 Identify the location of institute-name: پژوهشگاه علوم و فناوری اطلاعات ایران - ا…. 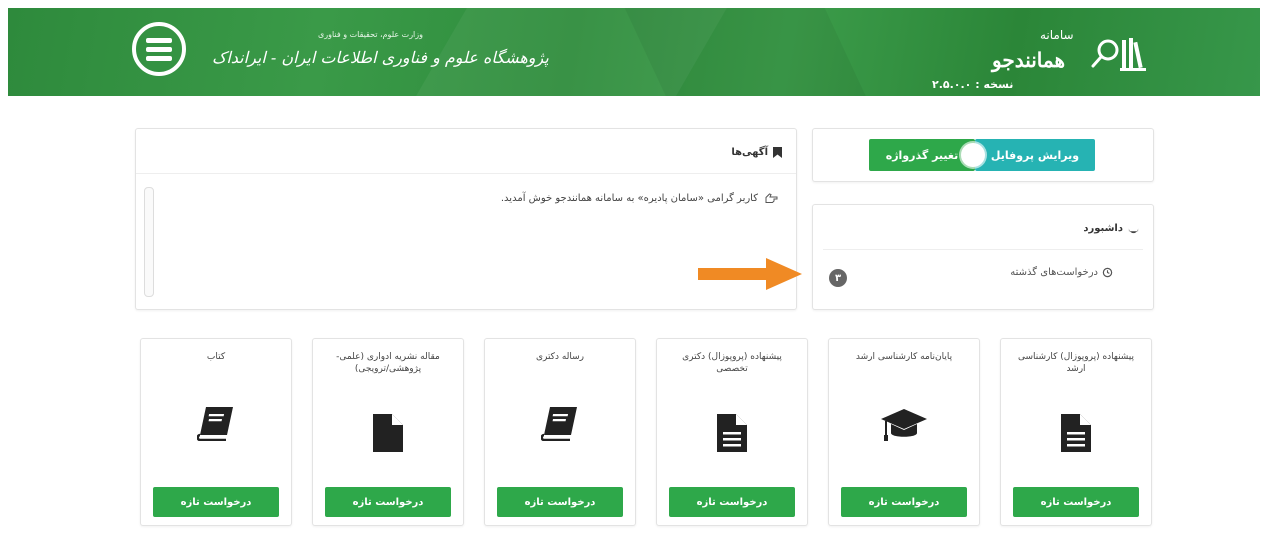
(380, 57).